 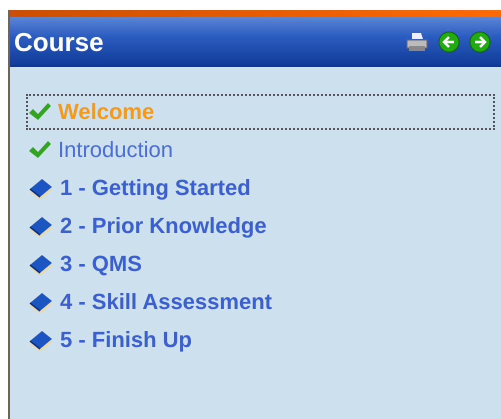 I want to click on item-label: 1 - Getting Started, so click(x=155, y=188).